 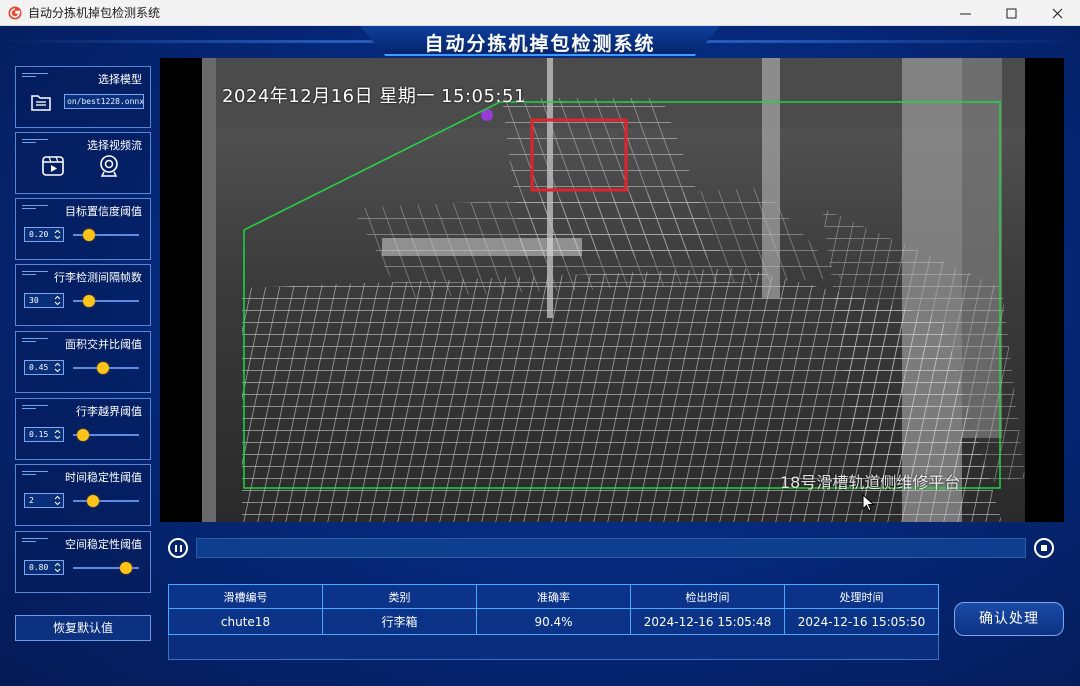 I want to click on param-title: 目标置信度阈值, so click(x=103, y=211).